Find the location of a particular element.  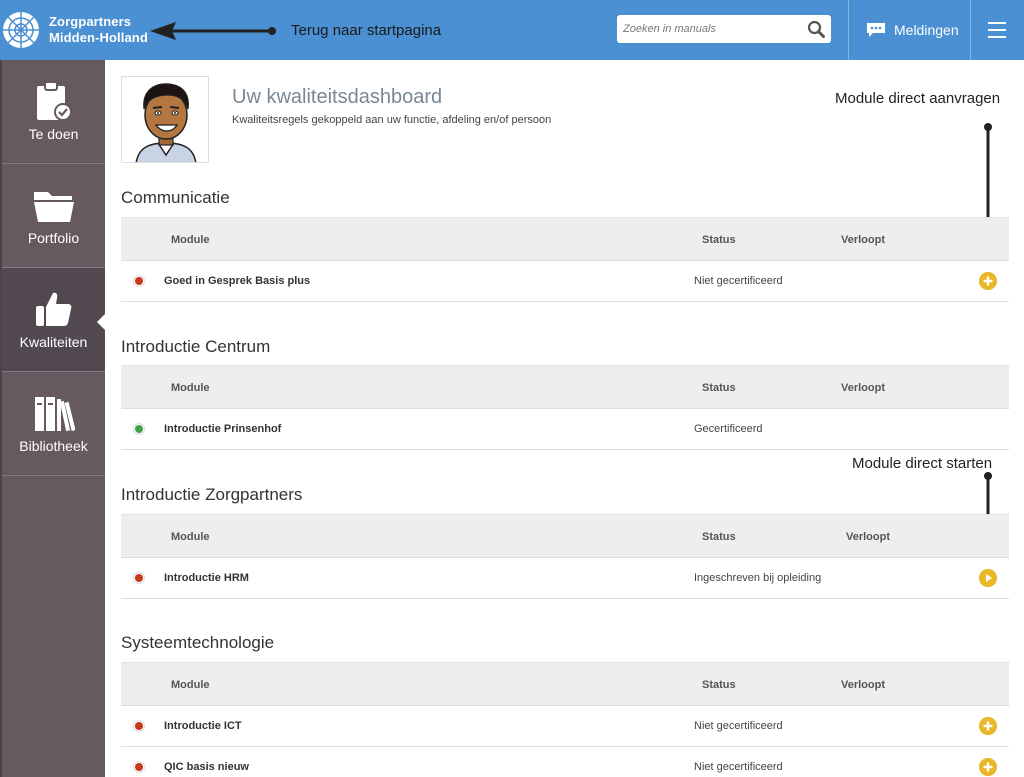

annotation-start-module: Module direct starten is located at coordinates (922, 463).